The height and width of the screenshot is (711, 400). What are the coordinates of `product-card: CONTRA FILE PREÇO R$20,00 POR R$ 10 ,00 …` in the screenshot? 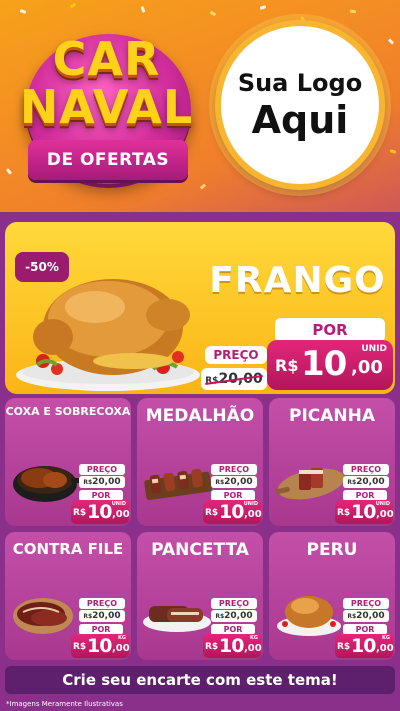 It's located at (68, 596).